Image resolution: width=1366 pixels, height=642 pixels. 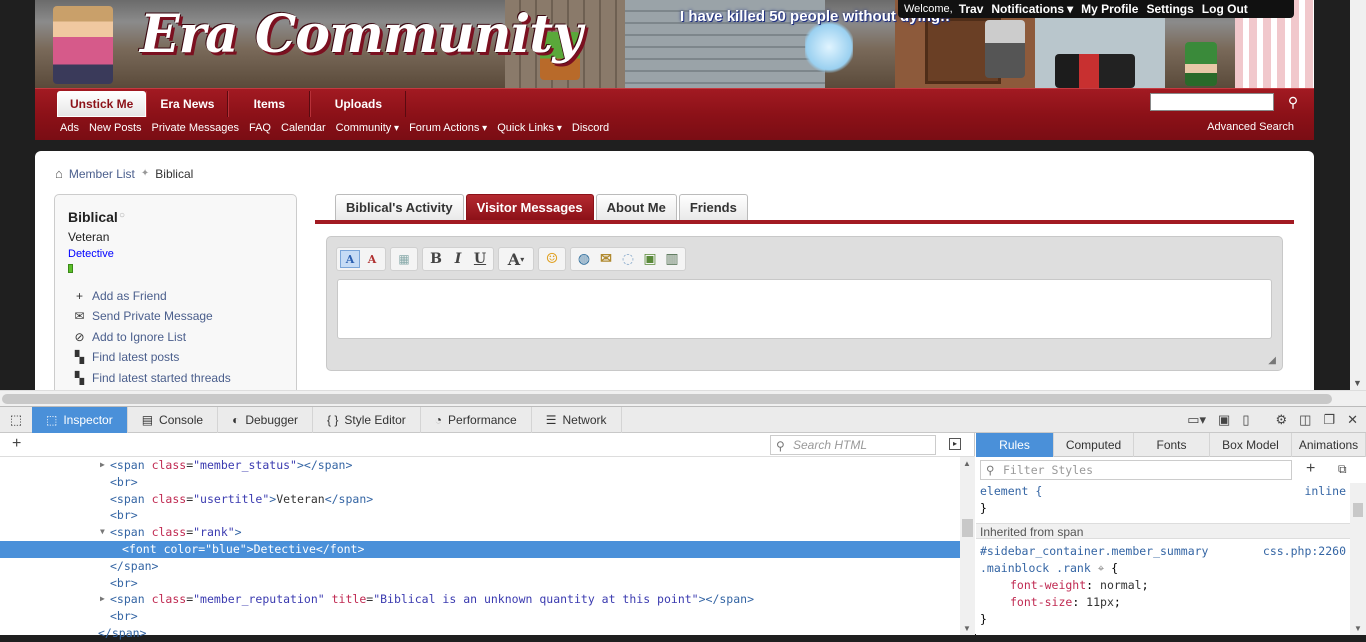 I want to click on subnav-forum-actions: Forum Actions, so click(x=448, y=128).